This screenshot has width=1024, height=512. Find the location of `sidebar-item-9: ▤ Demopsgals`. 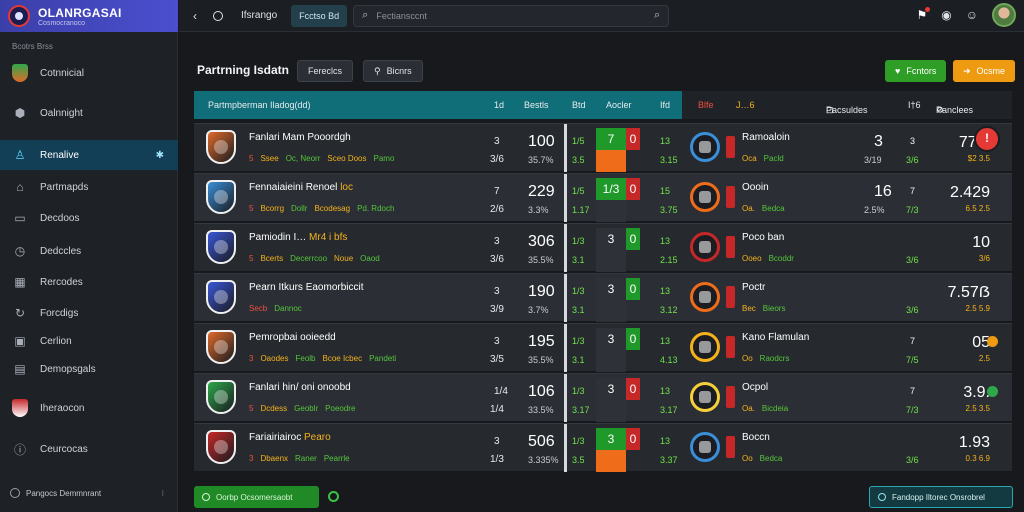

sidebar-item-9: ▤ Demopsgals is located at coordinates (89, 369).